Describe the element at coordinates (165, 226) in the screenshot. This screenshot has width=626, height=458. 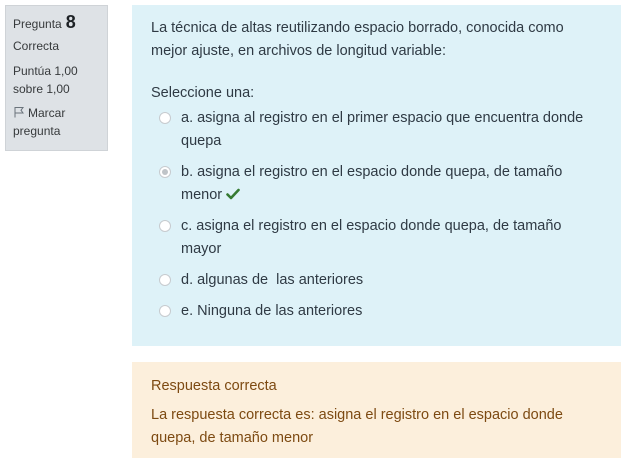
I see `radio-c` at that location.